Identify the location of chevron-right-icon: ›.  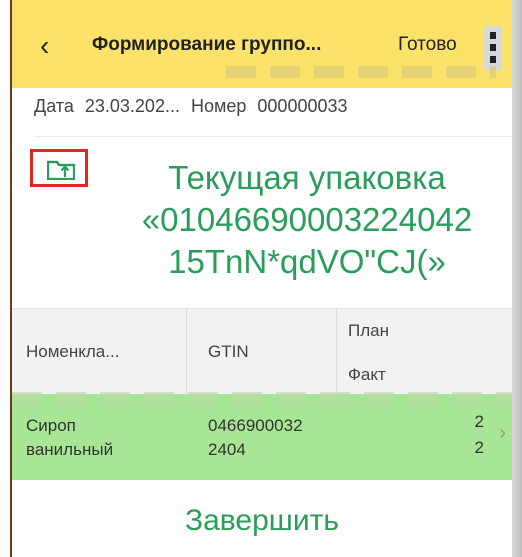
(502, 433).